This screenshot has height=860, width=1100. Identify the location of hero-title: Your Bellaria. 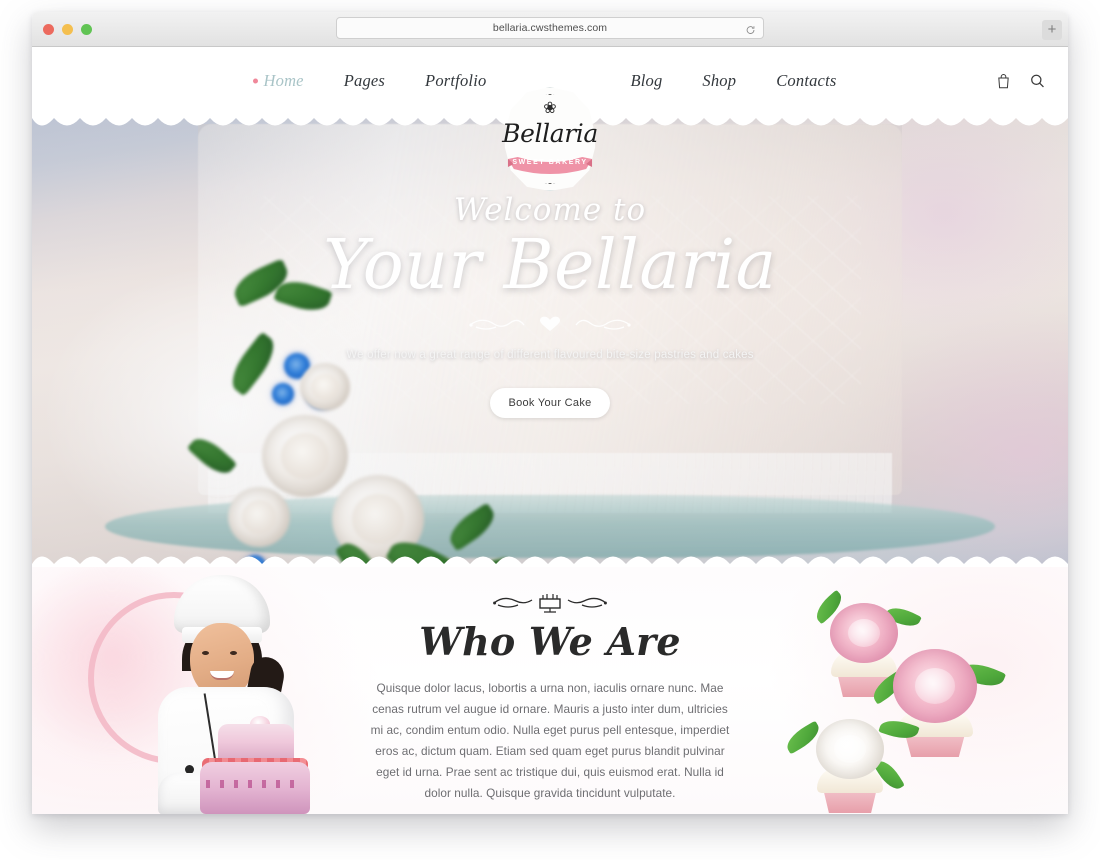
(550, 266).